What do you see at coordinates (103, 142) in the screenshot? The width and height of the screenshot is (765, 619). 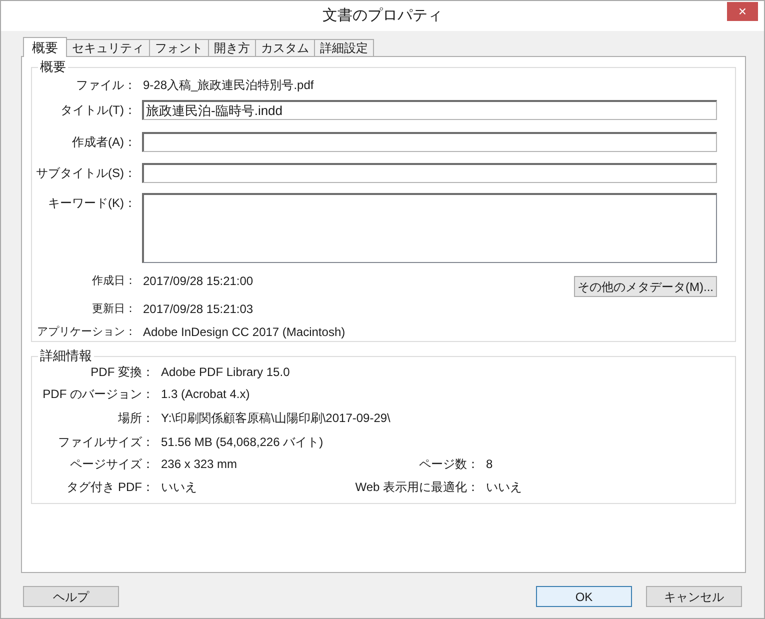 I see `field-label: 作成者(A)：` at bounding box center [103, 142].